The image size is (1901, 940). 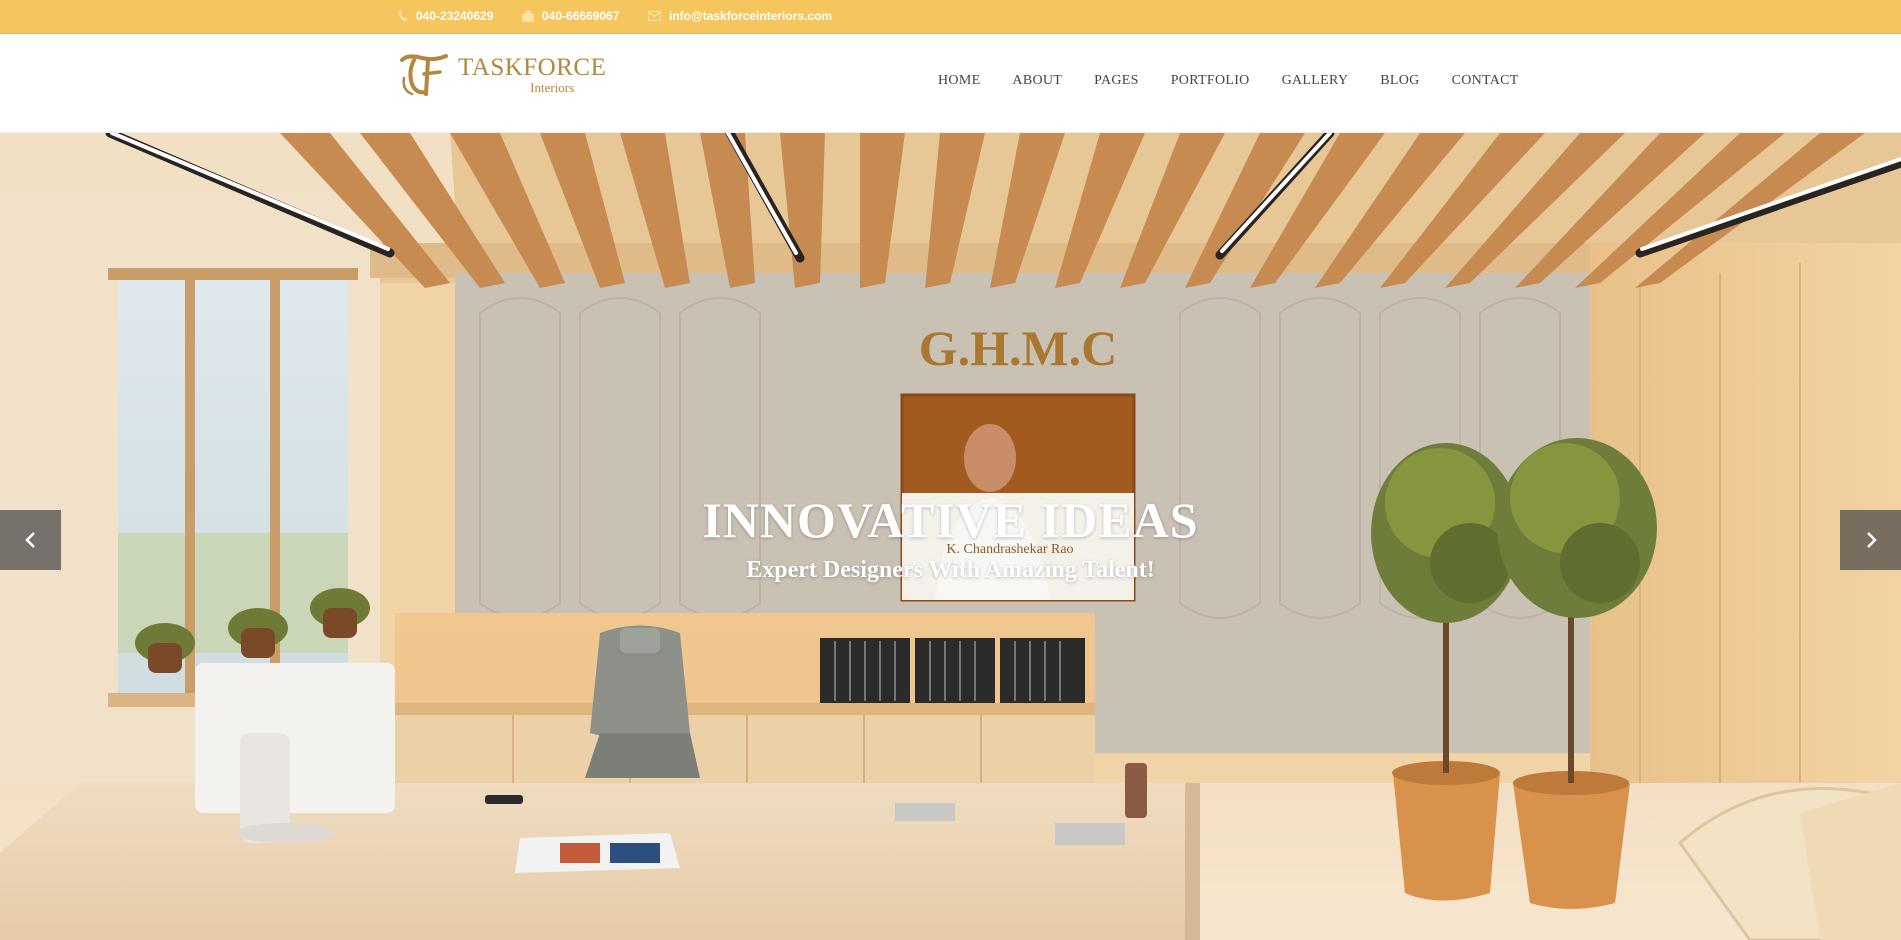 I want to click on slider-prev-button, so click(x=30, y=540).